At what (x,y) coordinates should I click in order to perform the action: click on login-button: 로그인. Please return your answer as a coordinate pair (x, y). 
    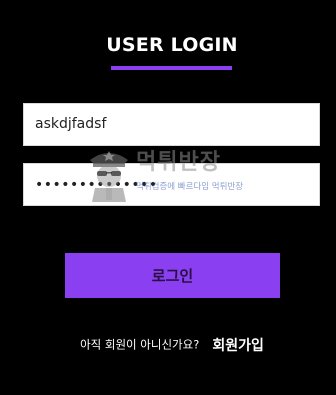
    Looking at the image, I should click on (172, 275).